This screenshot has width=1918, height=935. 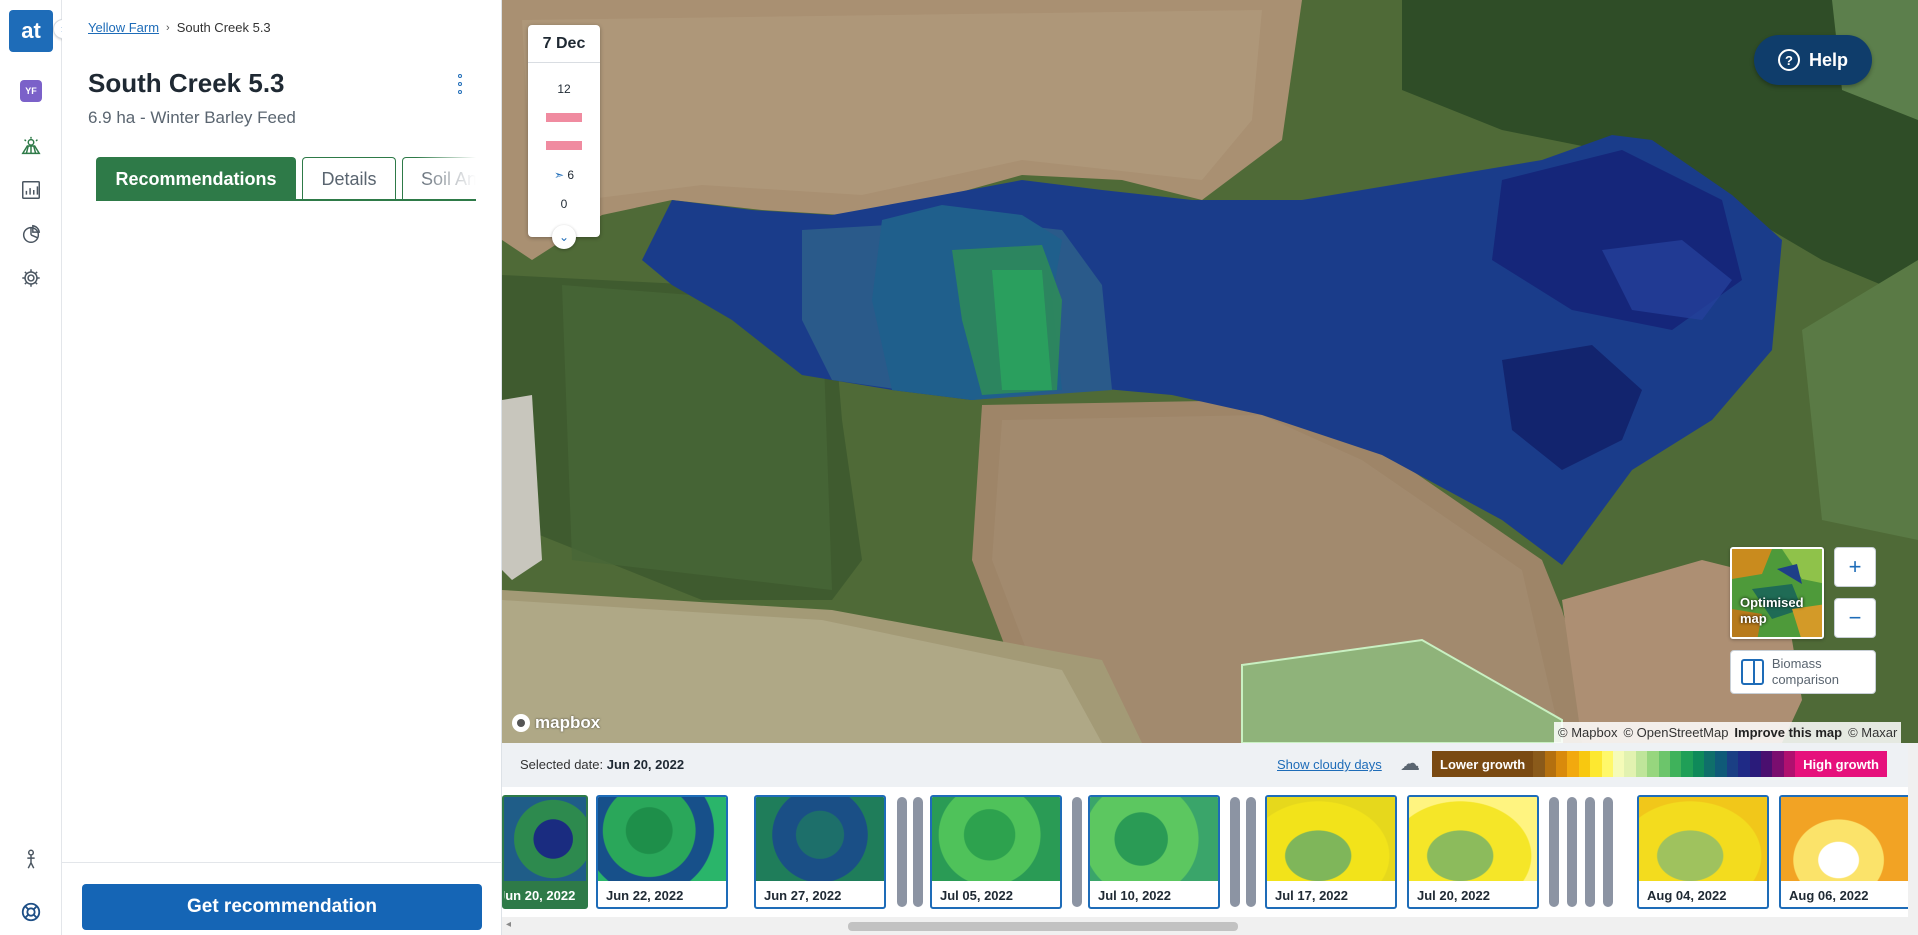 I want to click on optimised-map-label: Optimised map, so click(x=1772, y=610).